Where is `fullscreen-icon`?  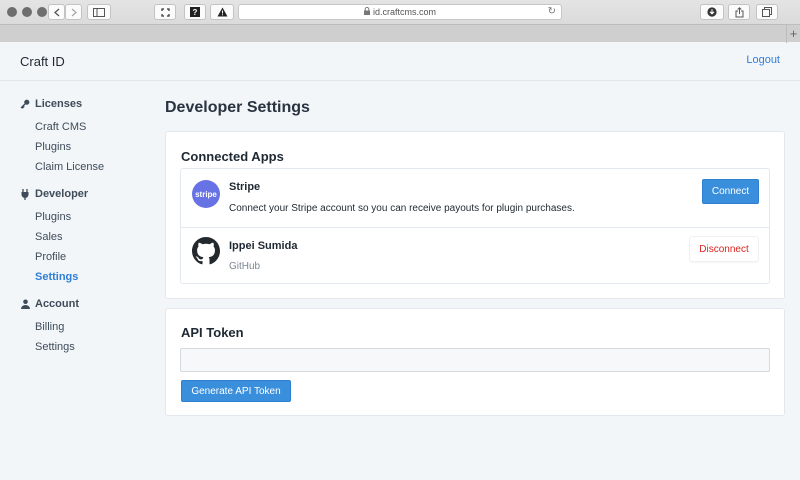
fullscreen-icon is located at coordinates (165, 12).